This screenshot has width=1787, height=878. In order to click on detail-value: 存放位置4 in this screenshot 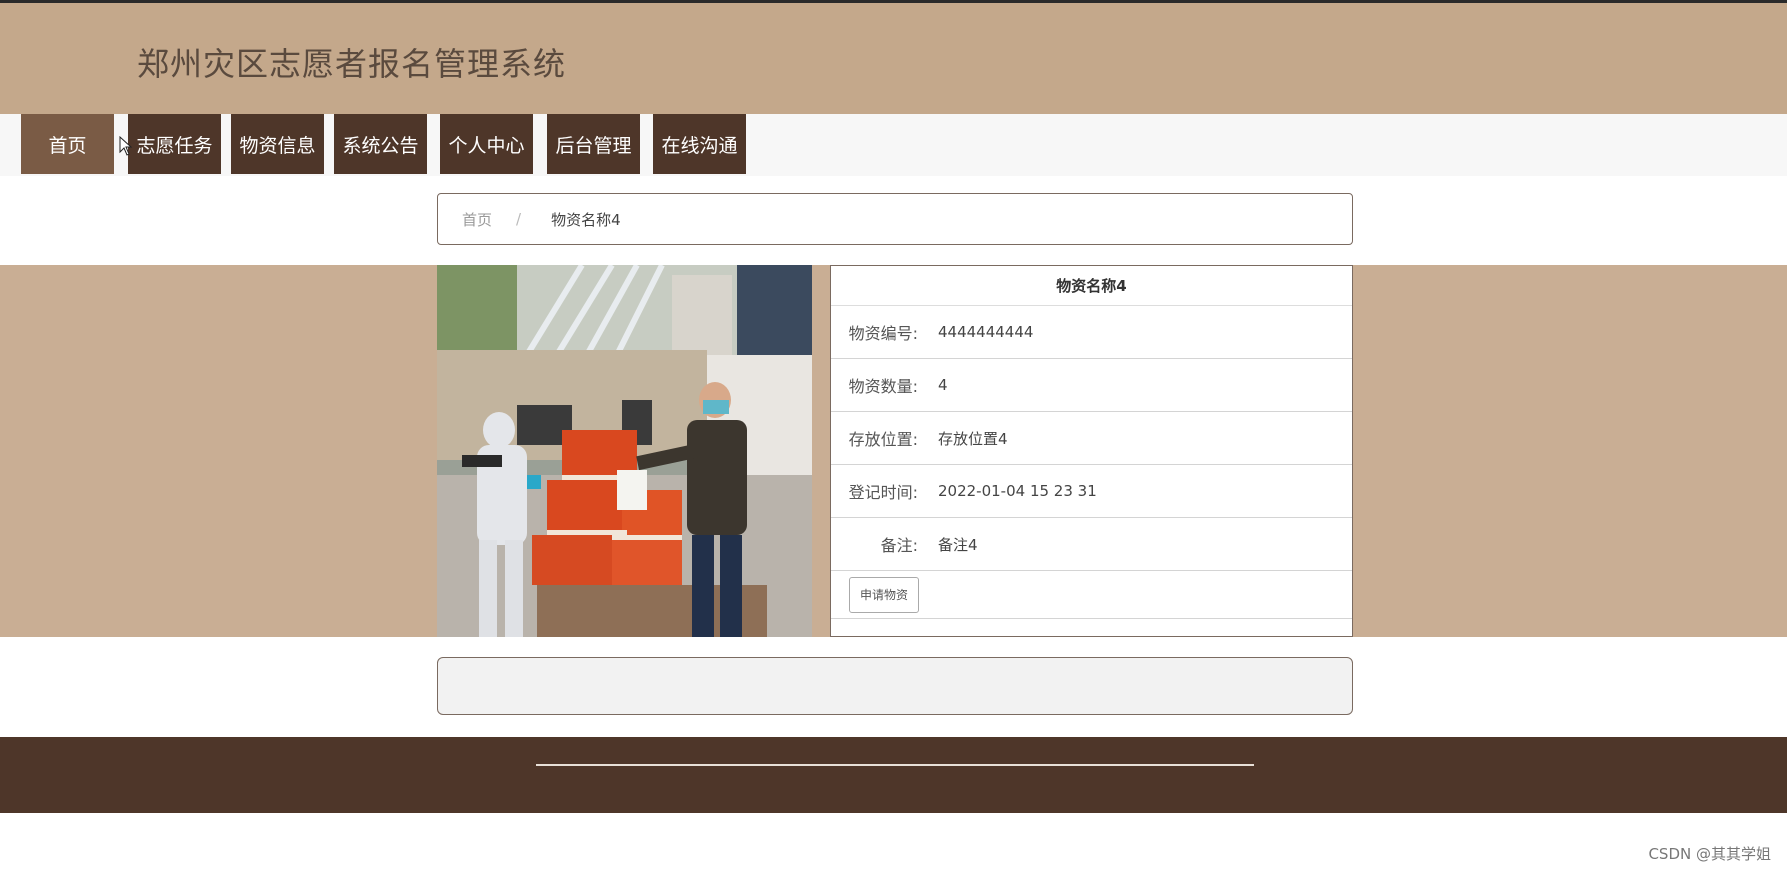, I will do `click(973, 438)`.